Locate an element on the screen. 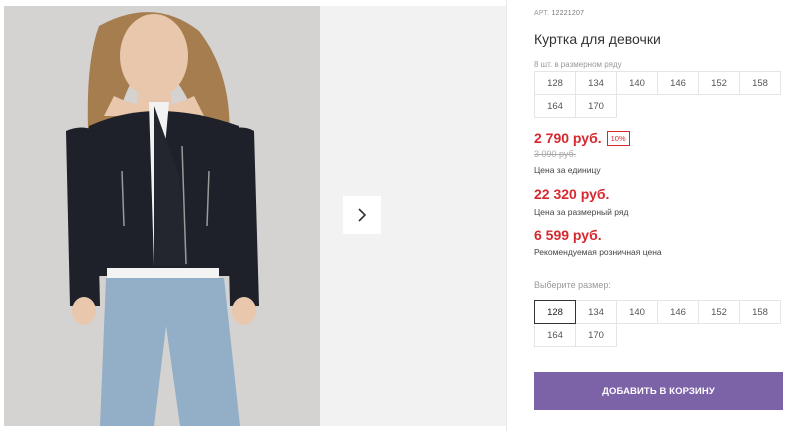 This screenshot has width=800, height=431. pack-size-cell: 128 is located at coordinates (555, 83).